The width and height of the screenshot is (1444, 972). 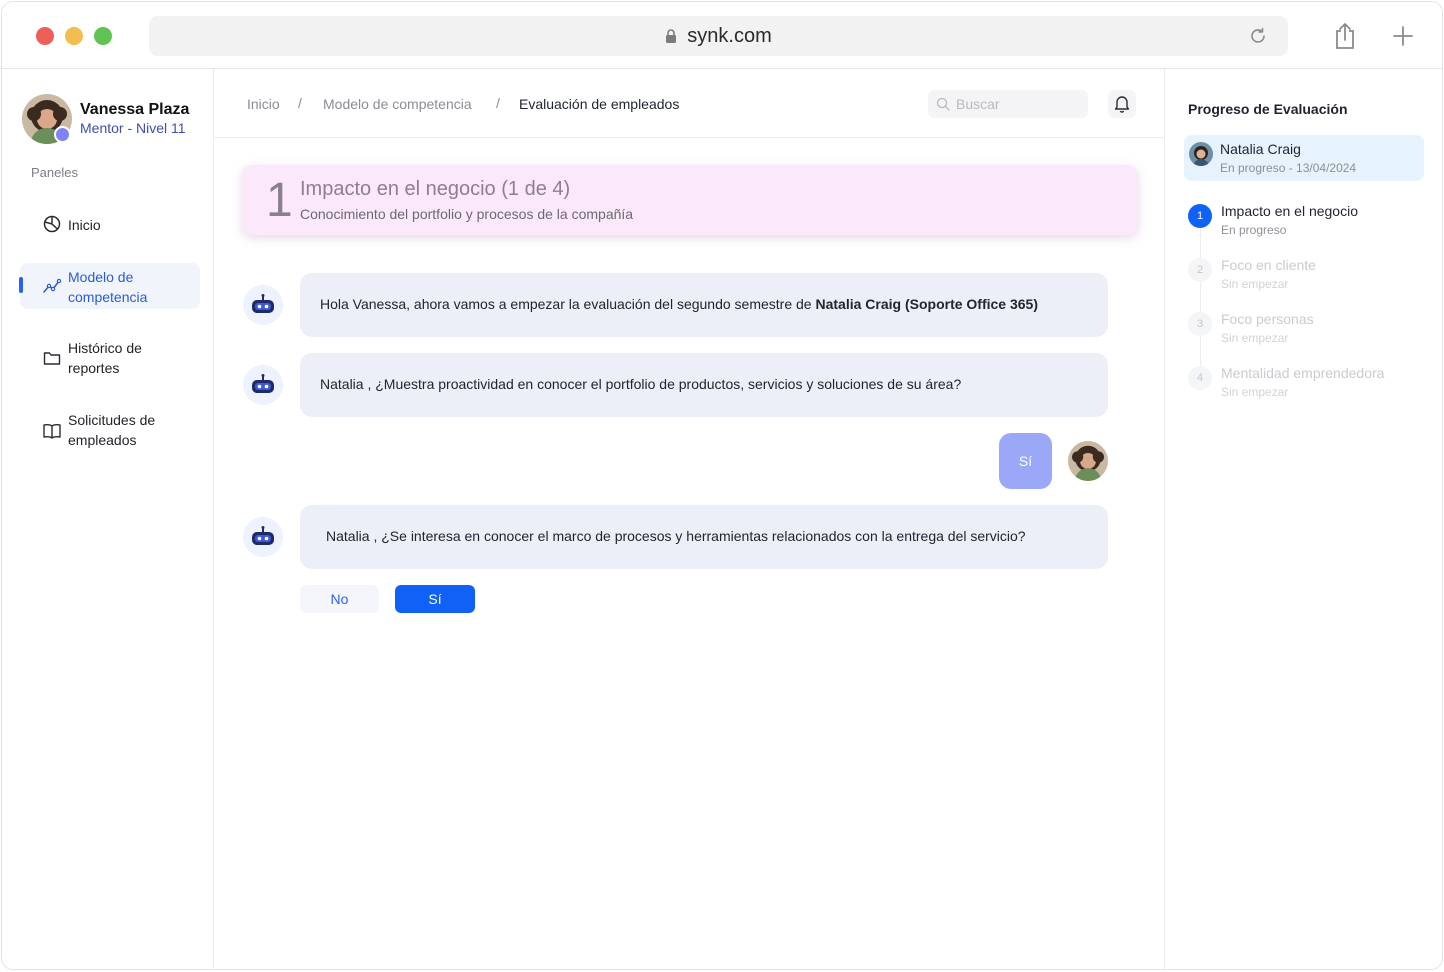 I want to click on notifications-button, so click(x=1122, y=104).